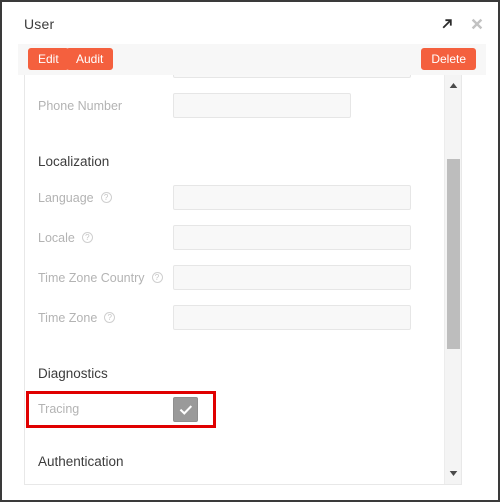 Image resolution: width=500 pixels, height=502 pixels. Describe the element at coordinates (243, 461) in the screenshot. I see `section-header-authentication: Authentication` at that location.